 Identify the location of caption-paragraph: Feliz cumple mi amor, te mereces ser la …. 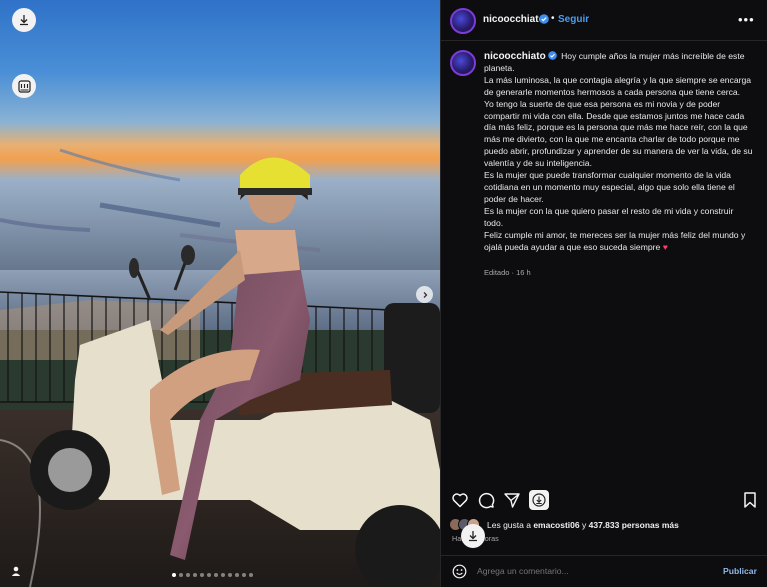
(615, 240).